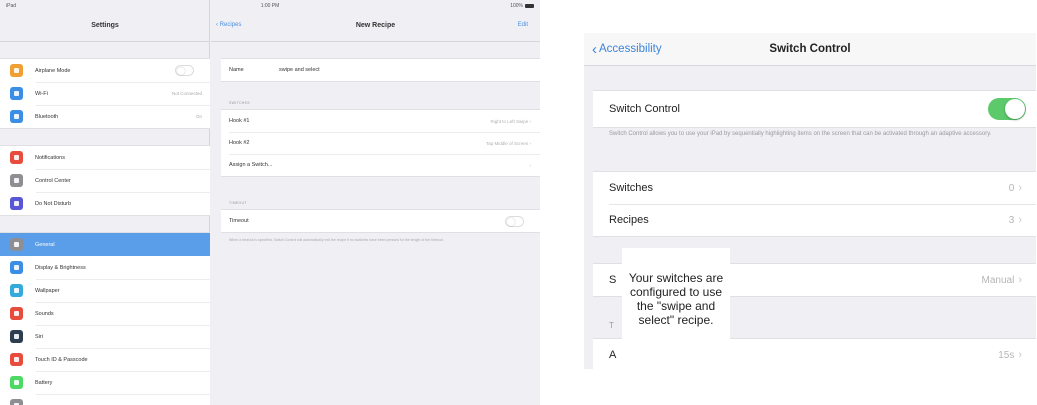 This screenshot has width=1037, height=405. Describe the element at coordinates (198, 116) in the screenshot. I see `bluetooth-status: On` at that location.